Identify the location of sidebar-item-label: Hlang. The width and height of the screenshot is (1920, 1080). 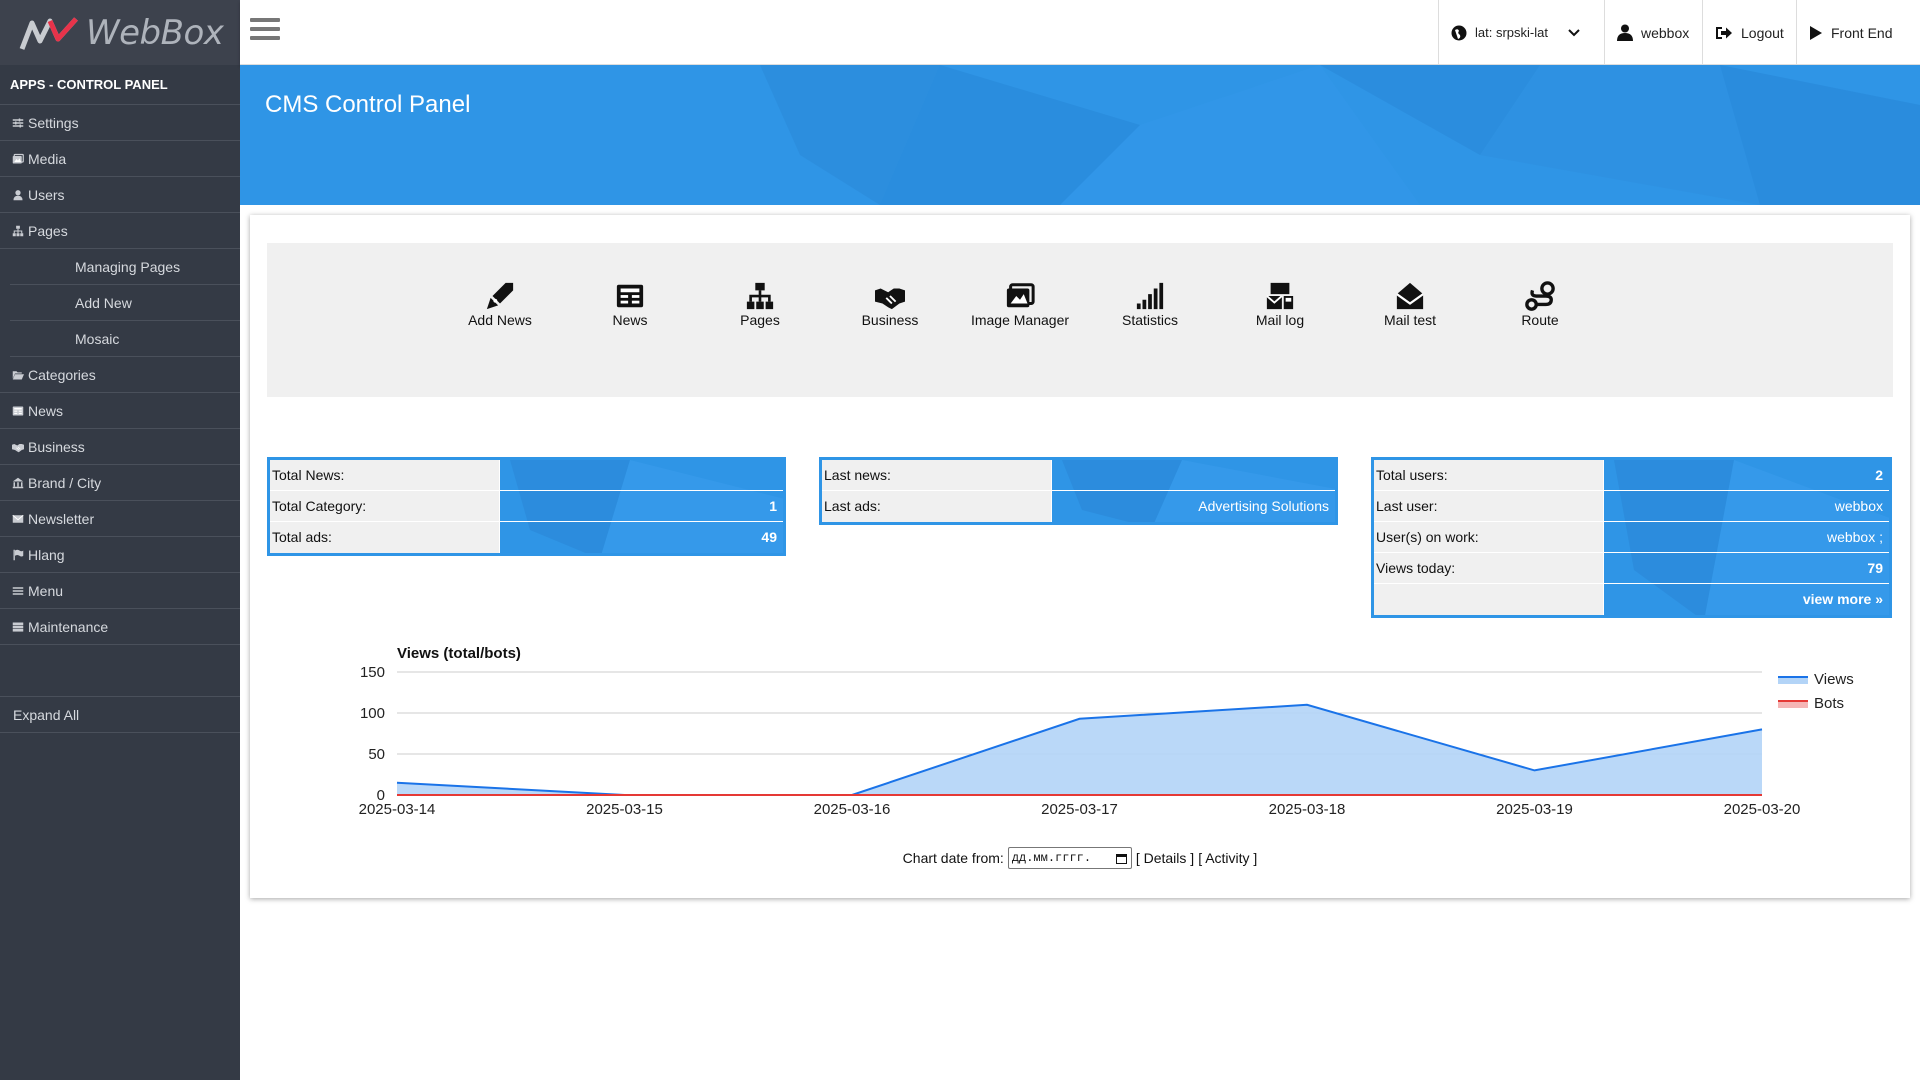
(46, 554).